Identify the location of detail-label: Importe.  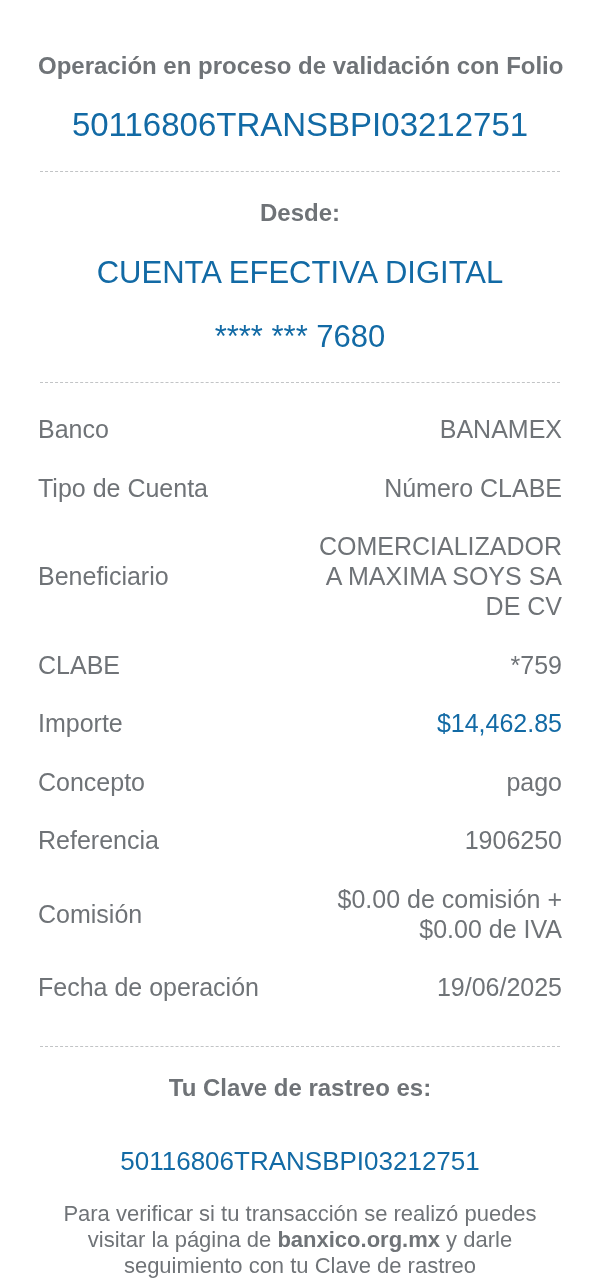
(80, 723).